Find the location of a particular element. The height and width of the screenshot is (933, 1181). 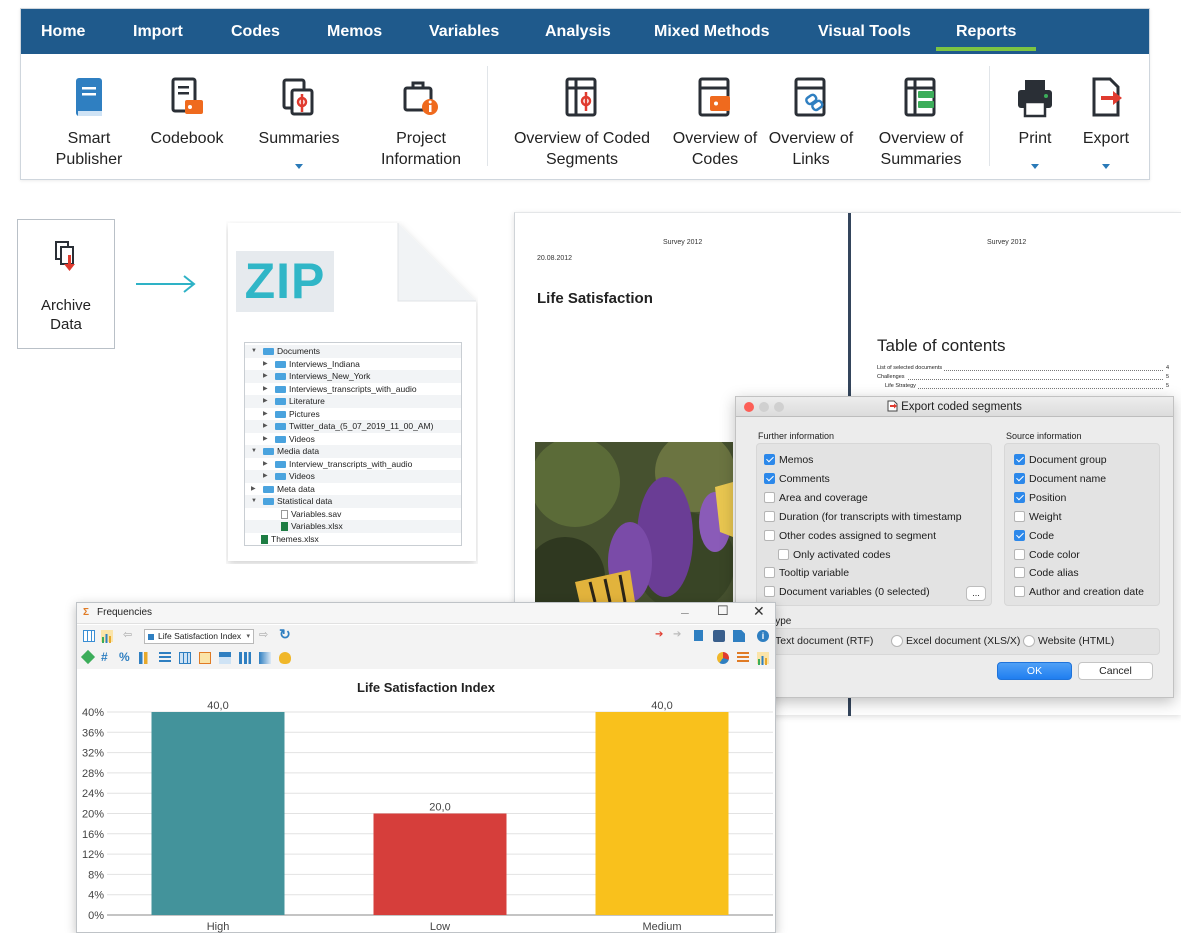

radio-xlsx: Excel document (XLS/X) is located at coordinates (955, 641).